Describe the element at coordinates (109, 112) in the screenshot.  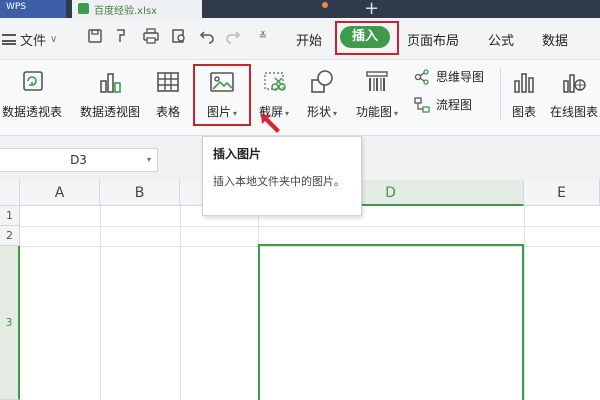
I see `pivot-chart-label: 数据透视图` at that location.